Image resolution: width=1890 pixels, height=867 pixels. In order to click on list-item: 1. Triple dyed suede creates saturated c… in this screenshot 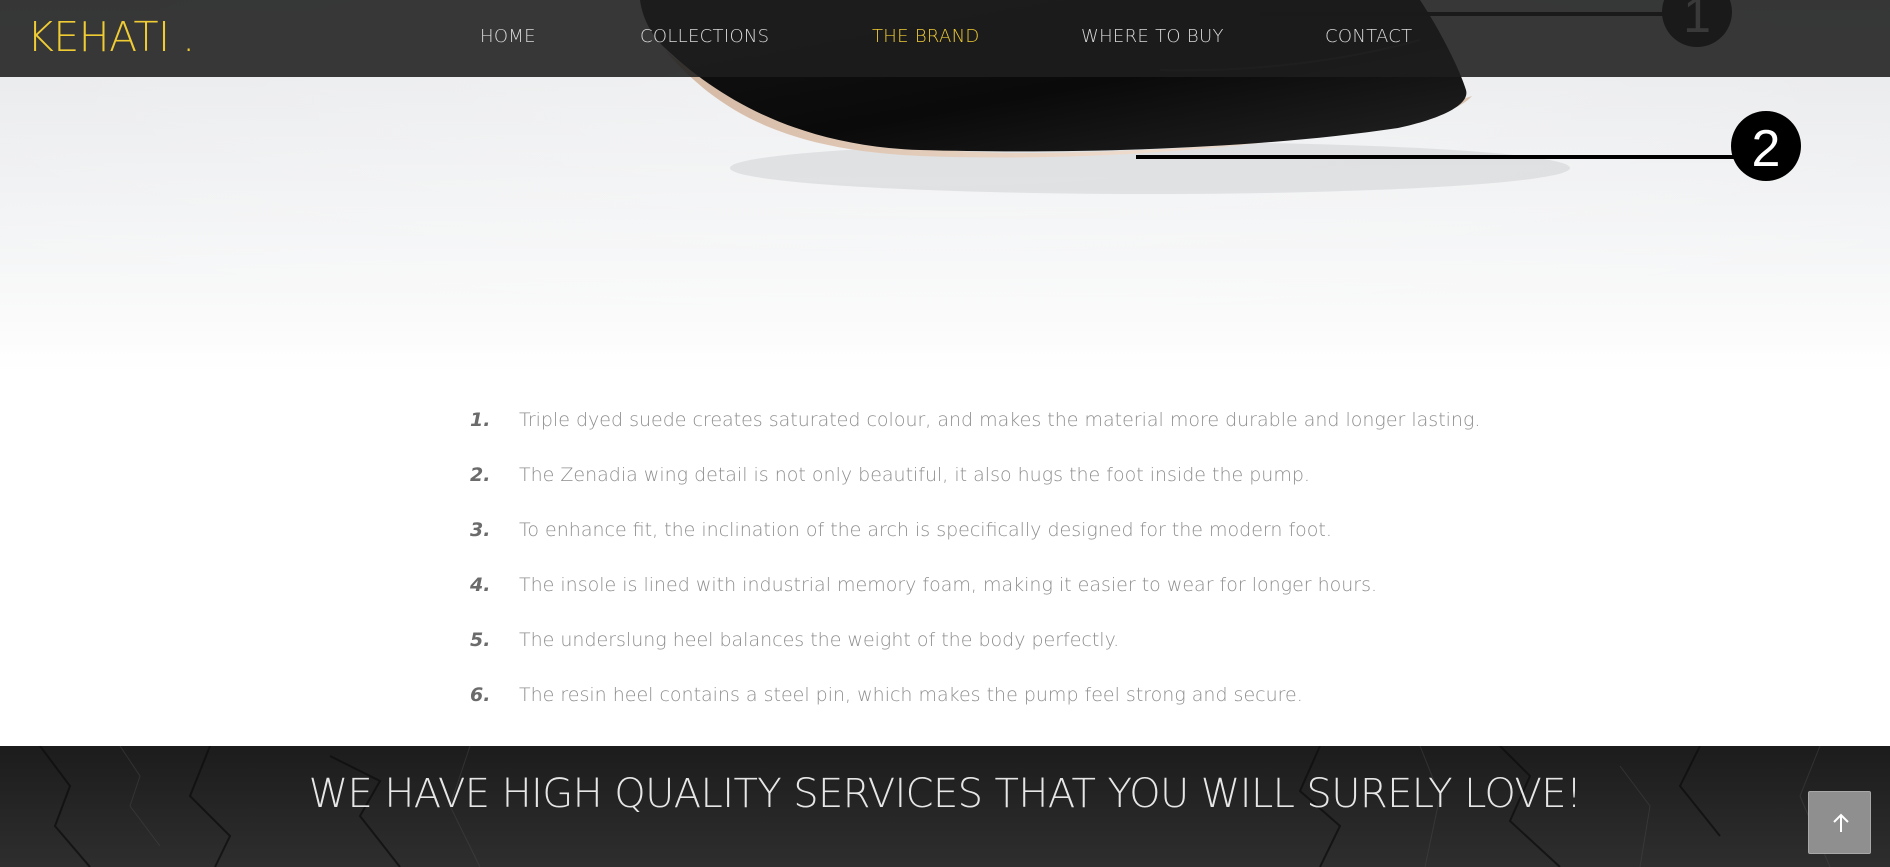, I will do `click(975, 432)`.